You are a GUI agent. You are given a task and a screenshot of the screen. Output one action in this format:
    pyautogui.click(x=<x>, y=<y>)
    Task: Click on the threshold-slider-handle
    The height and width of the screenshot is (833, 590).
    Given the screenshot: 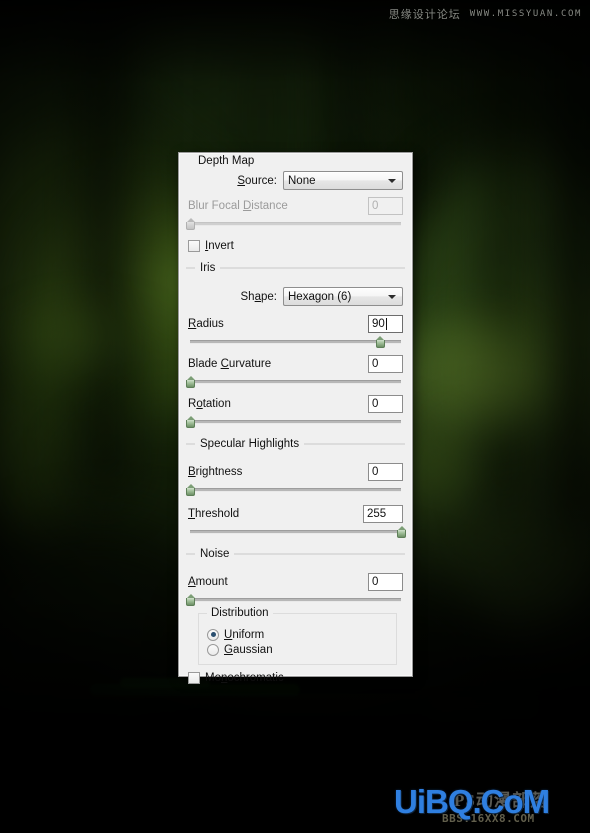 What is the action you would take?
    pyautogui.click(x=401, y=532)
    